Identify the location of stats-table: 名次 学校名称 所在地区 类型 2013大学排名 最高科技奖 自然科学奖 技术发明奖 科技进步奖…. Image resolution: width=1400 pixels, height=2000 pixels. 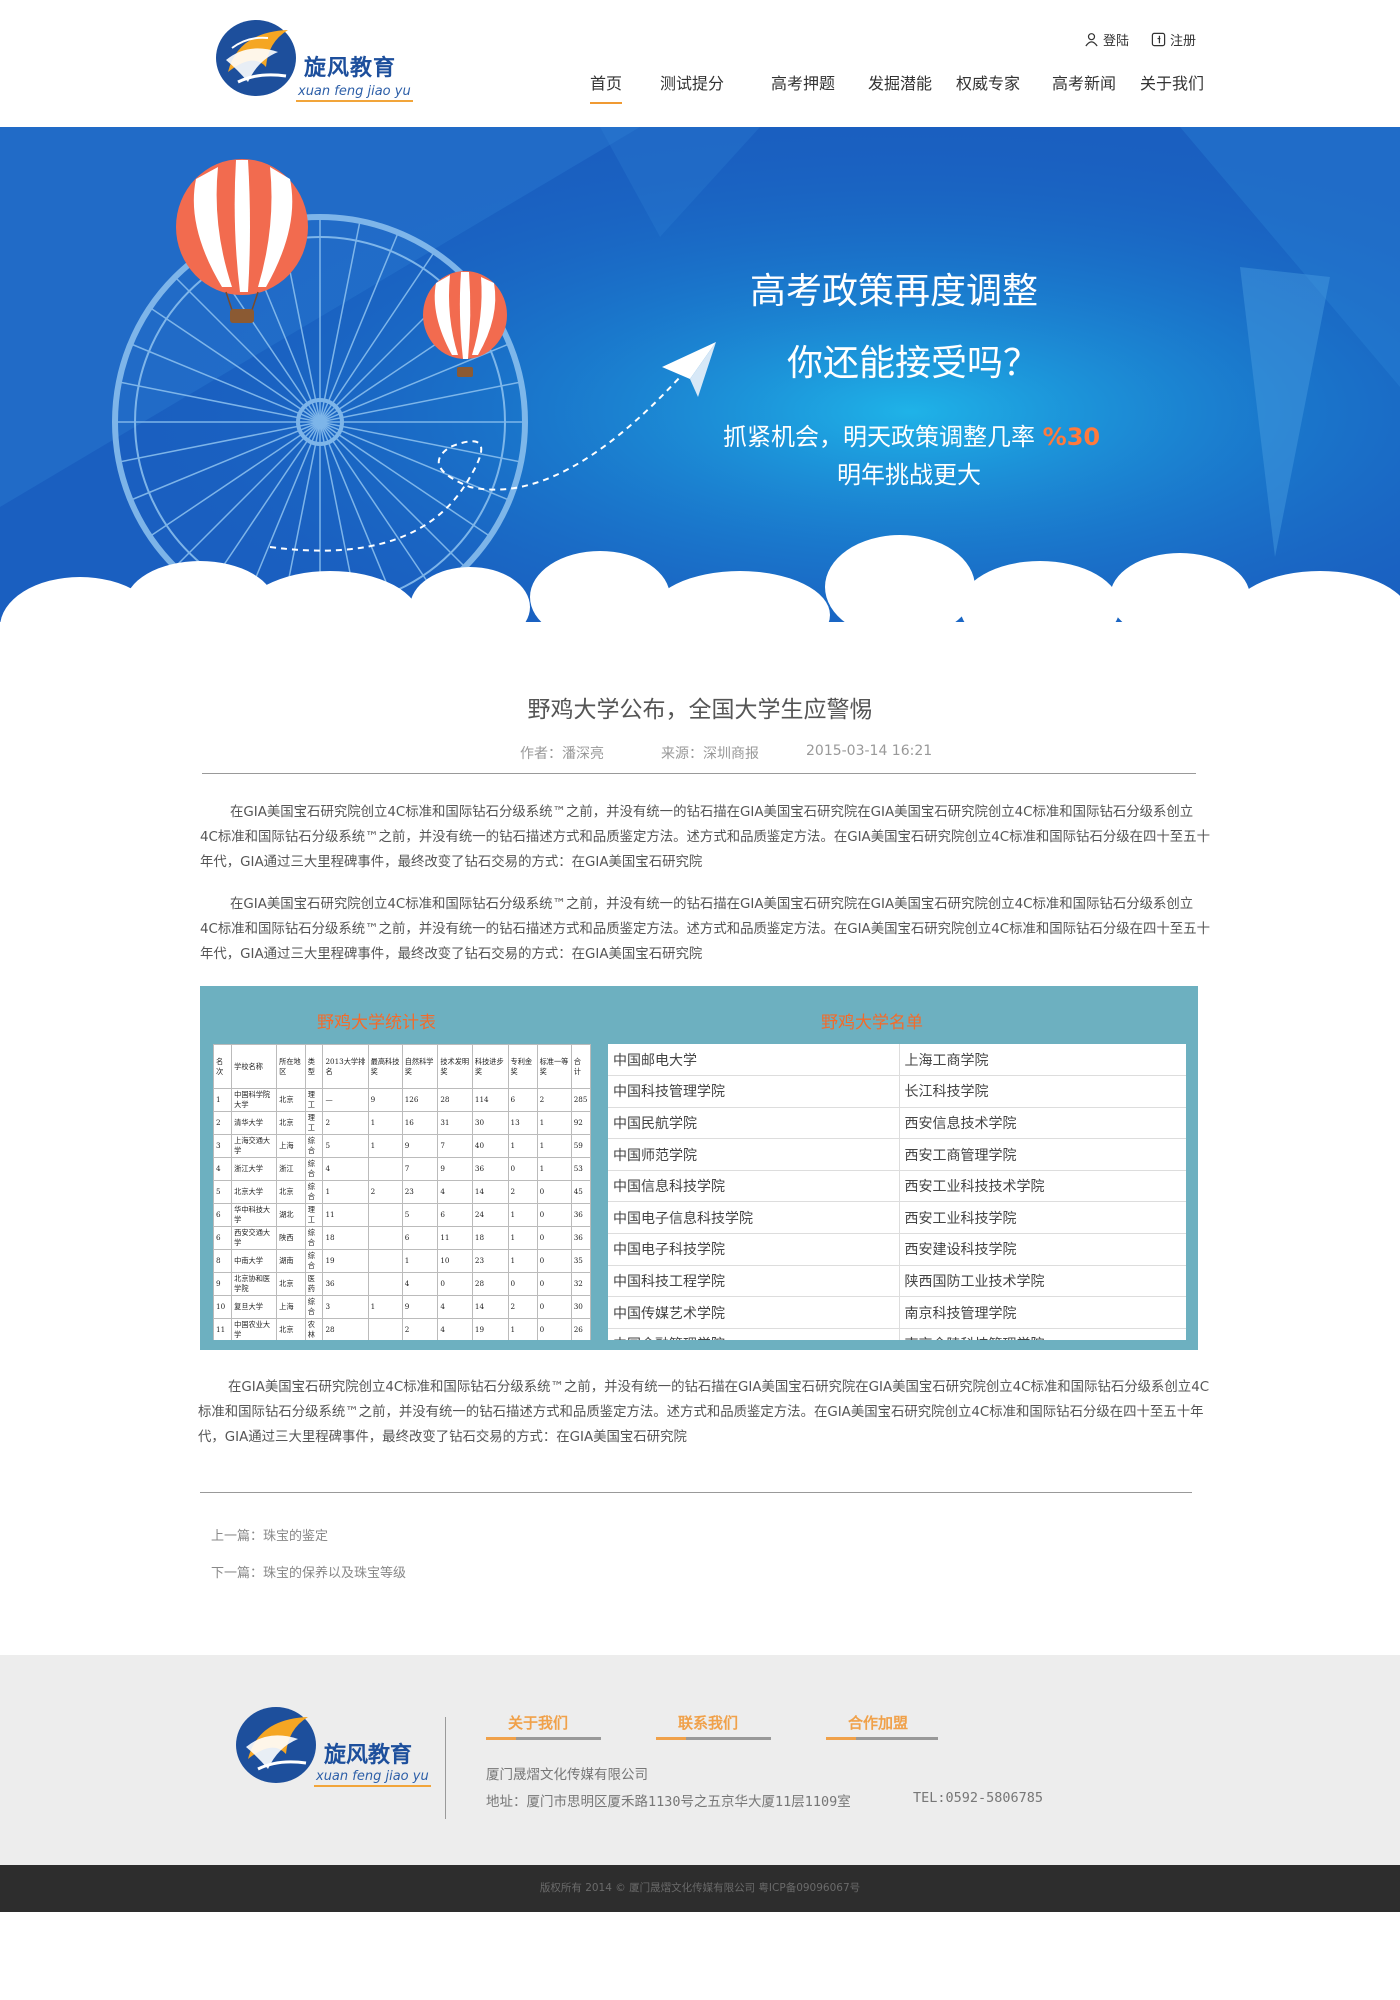
(402, 1192).